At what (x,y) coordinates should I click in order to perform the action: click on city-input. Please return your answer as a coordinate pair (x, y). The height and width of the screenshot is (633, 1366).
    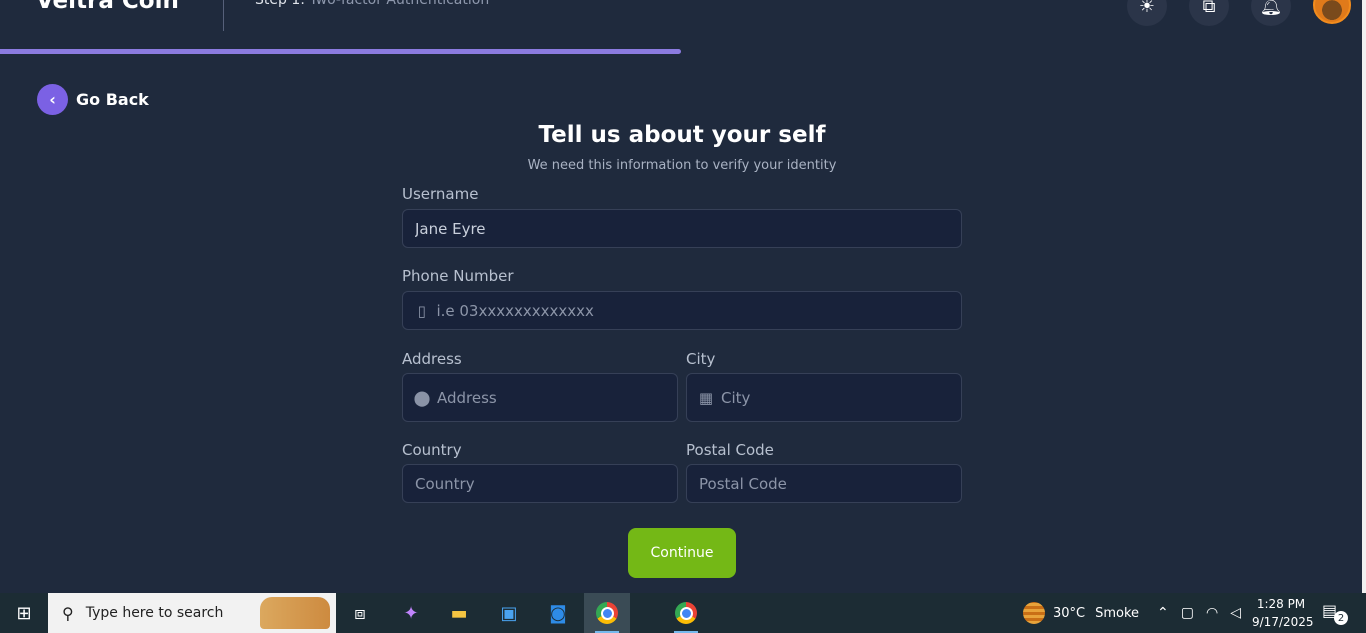
    Looking at the image, I should click on (841, 397).